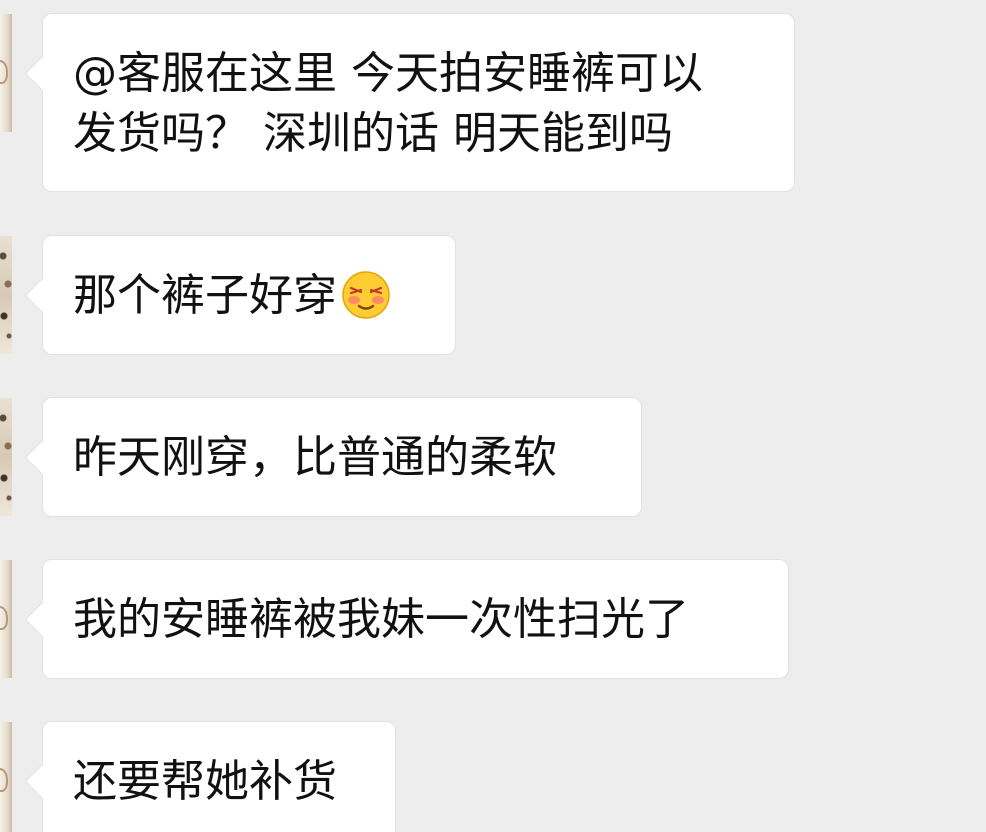 This screenshot has height=832, width=986. What do you see at coordinates (366, 295) in the screenshot?
I see `blushing-face-icon` at bounding box center [366, 295].